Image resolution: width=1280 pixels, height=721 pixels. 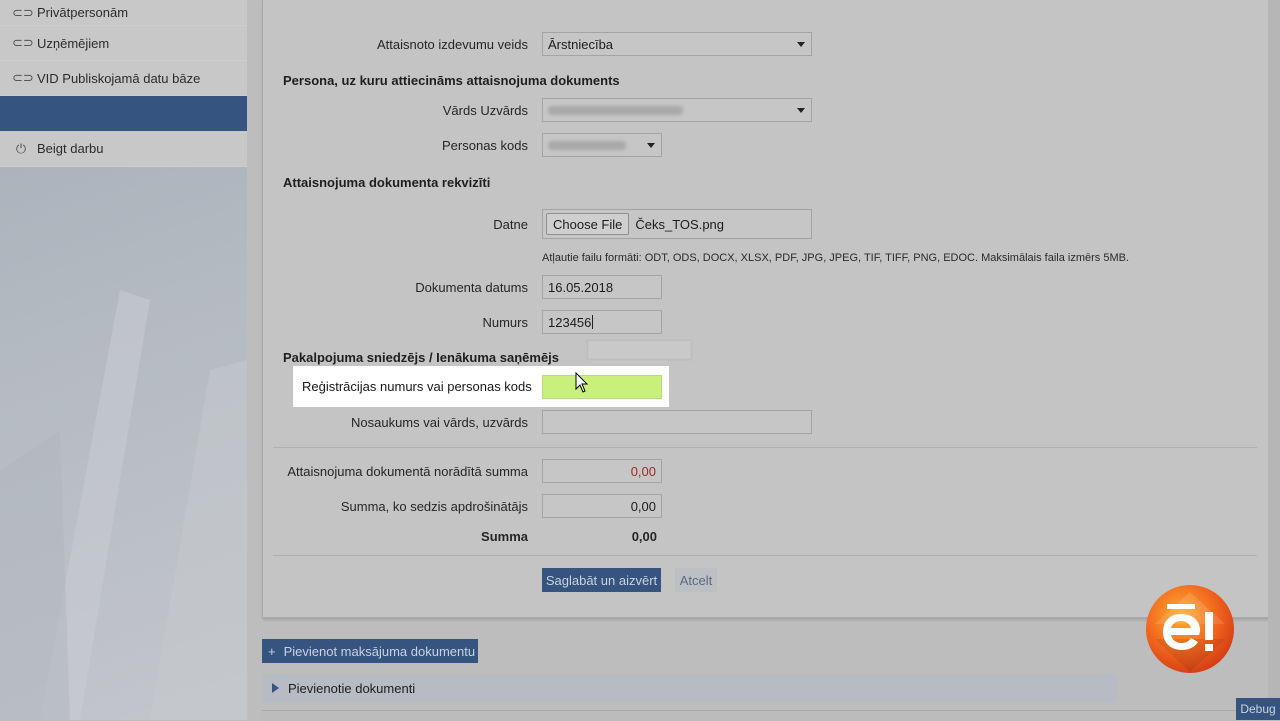 I want to click on sidebar-decoration, so click(x=123, y=505).